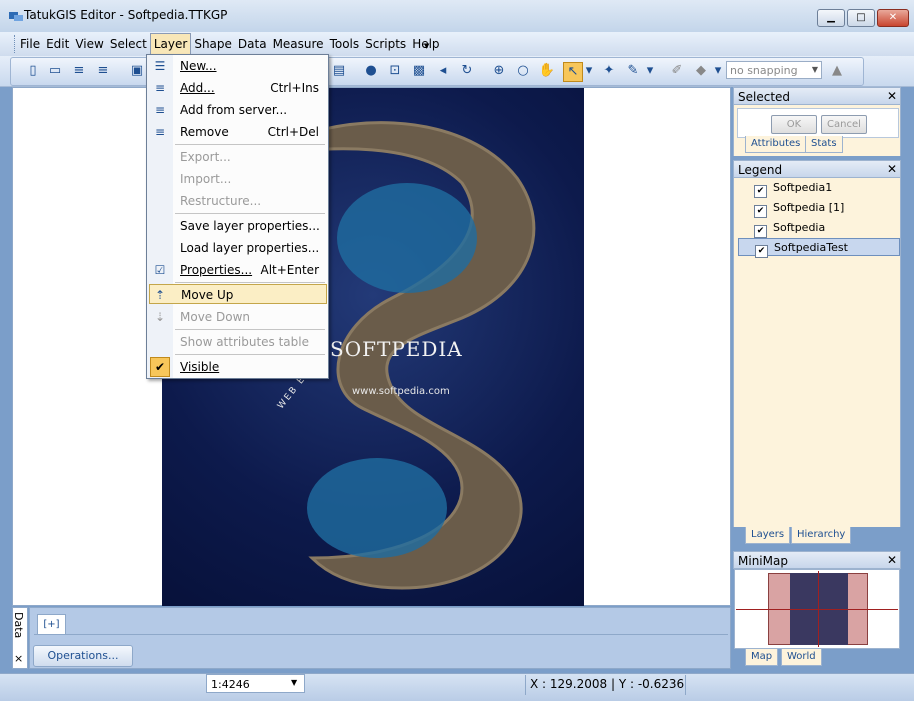 The width and height of the screenshot is (914, 701). What do you see at coordinates (819, 208) in the screenshot?
I see `legend-item: ✔ Softpedia [1]` at bounding box center [819, 208].